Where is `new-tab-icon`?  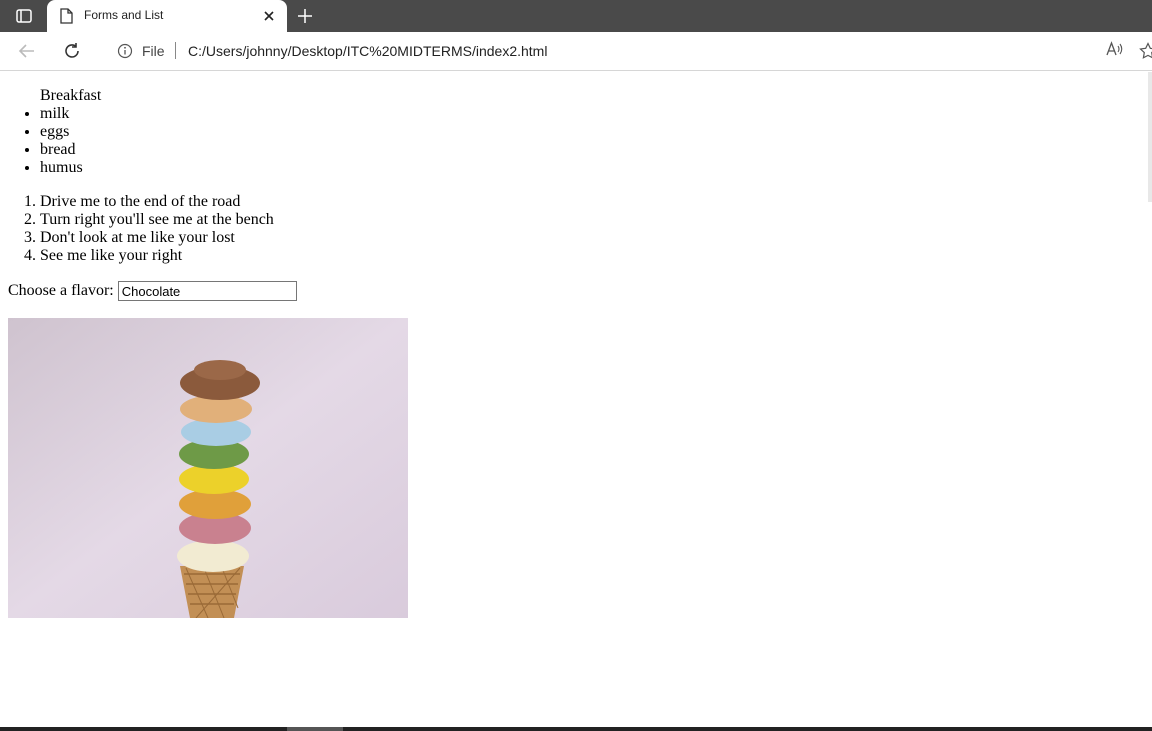 new-tab-icon is located at coordinates (305, 16).